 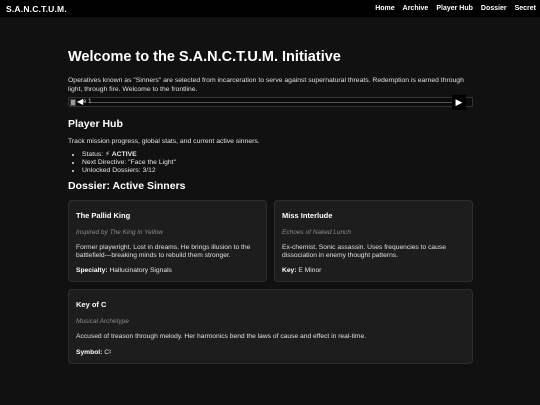 I want to click on status-value: ACTIVE, so click(x=124, y=154).